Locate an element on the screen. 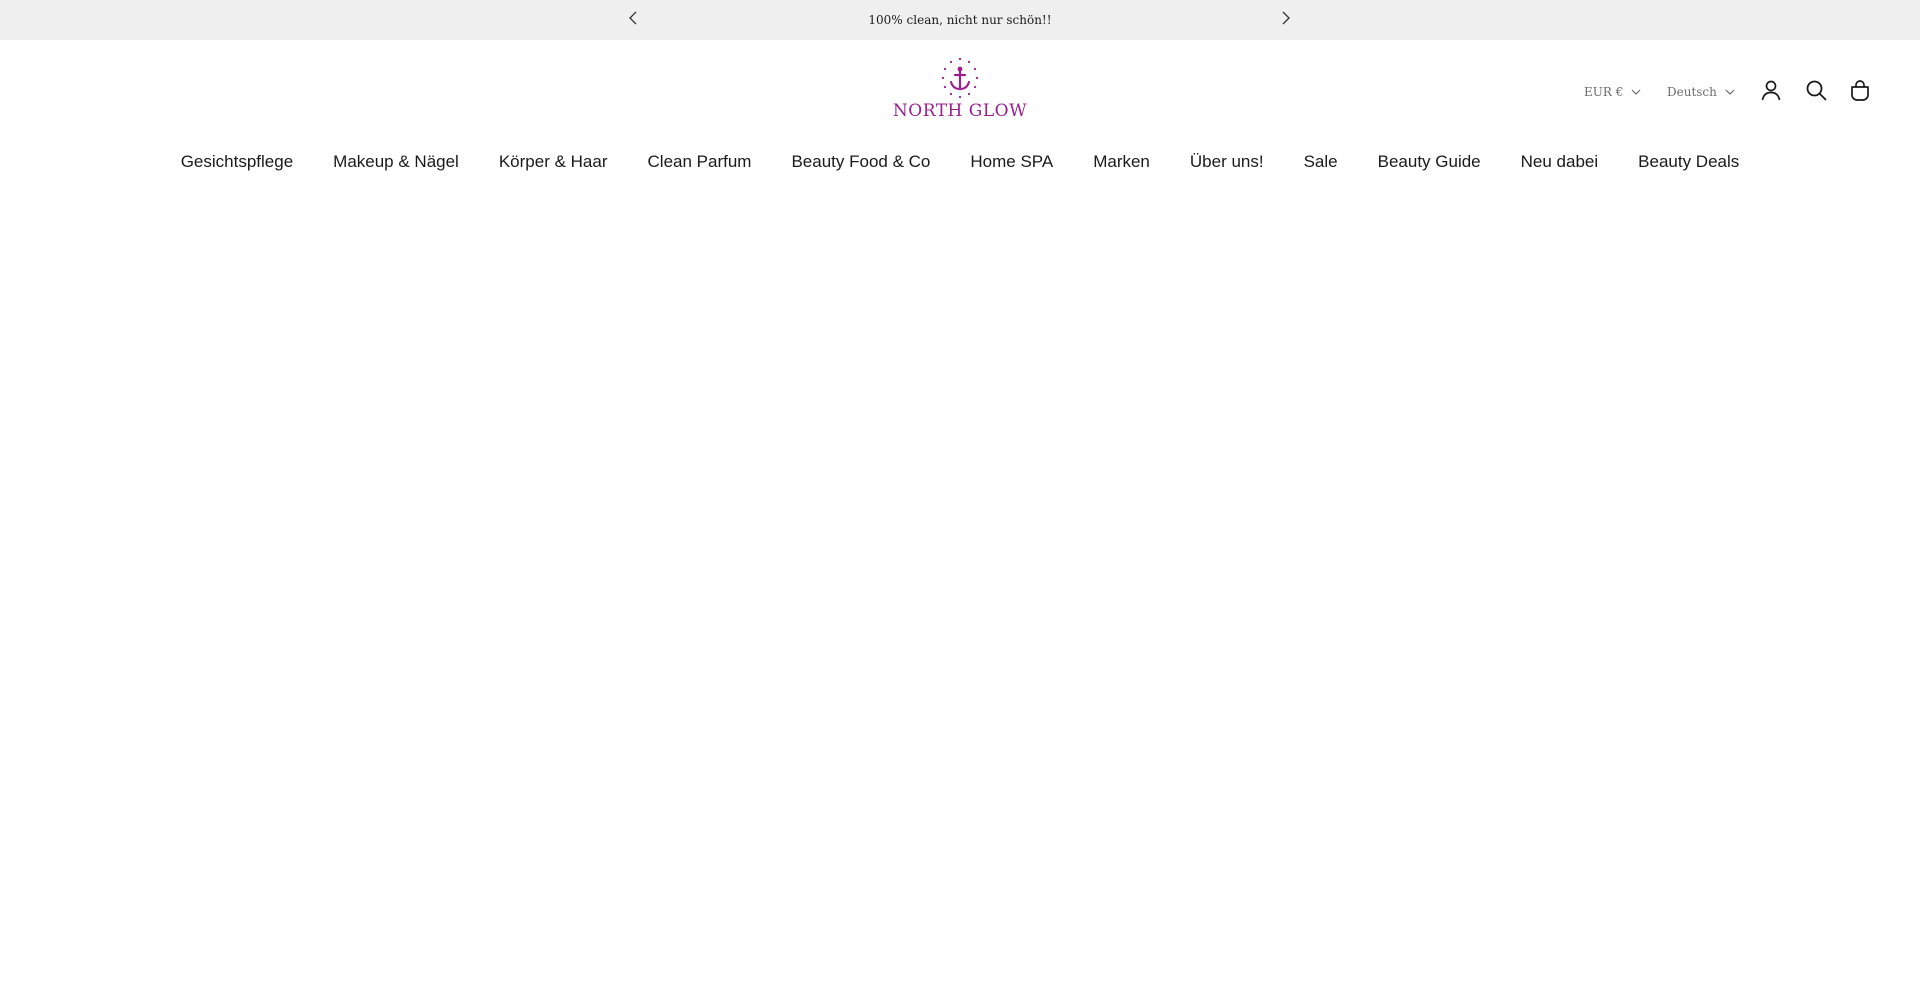  announcement-next-button is located at coordinates (1286, 20).